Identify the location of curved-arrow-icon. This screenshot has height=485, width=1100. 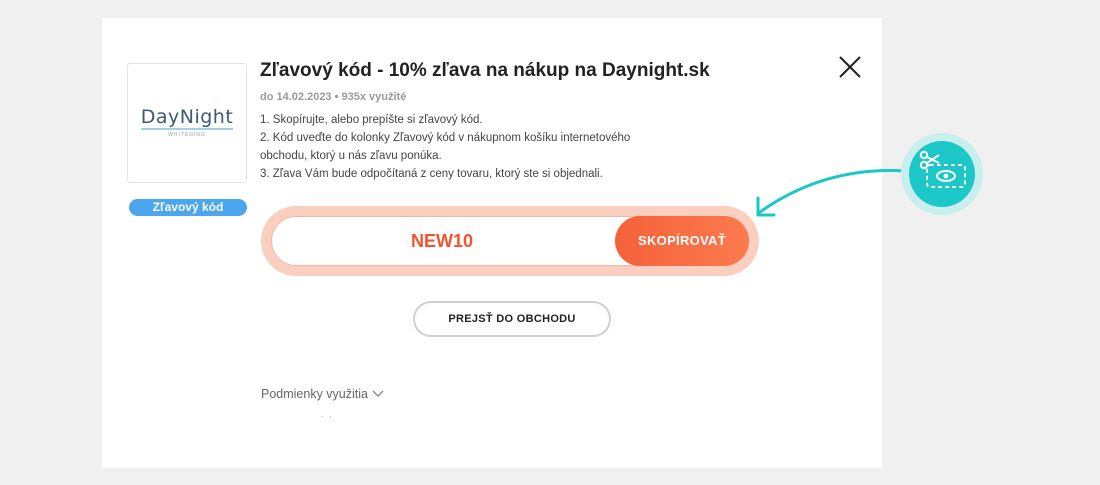
(832, 193).